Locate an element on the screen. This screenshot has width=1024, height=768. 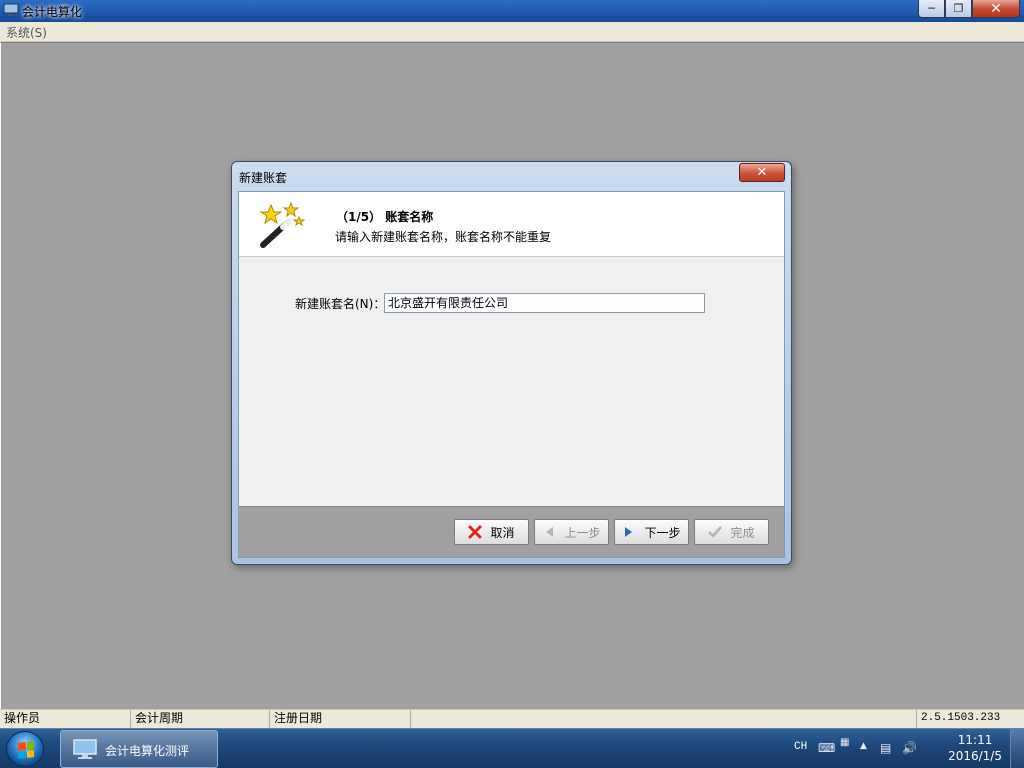
arrow-right-icon is located at coordinates (629, 532).